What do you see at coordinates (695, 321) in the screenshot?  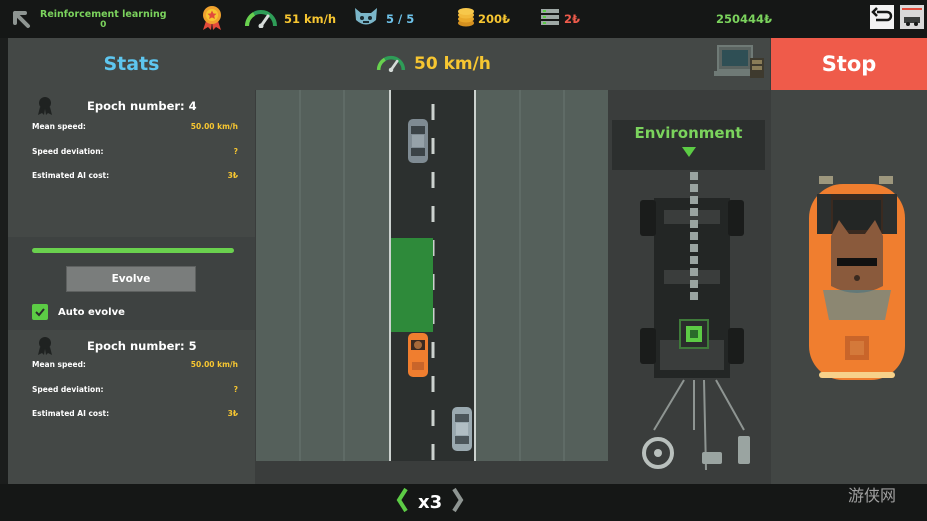 I see `ai-chassis-diagram` at bounding box center [695, 321].